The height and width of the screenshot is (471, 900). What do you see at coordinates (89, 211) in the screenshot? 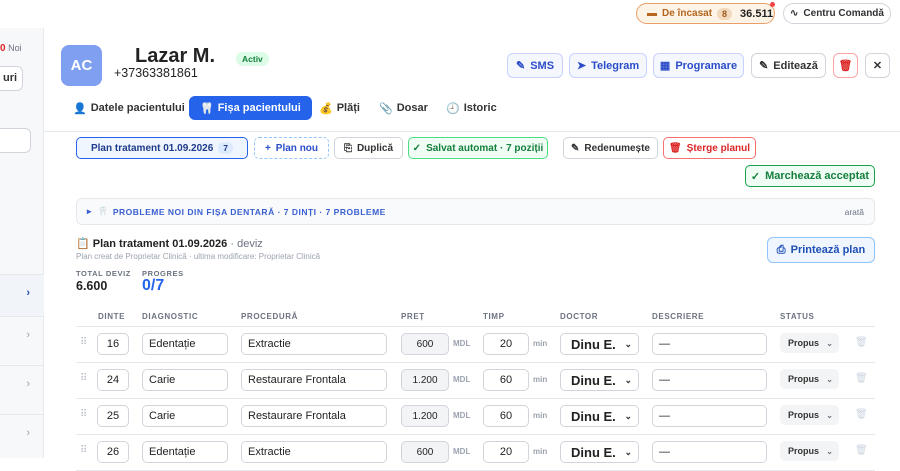
I see `caret-right-icon: ▸` at bounding box center [89, 211].